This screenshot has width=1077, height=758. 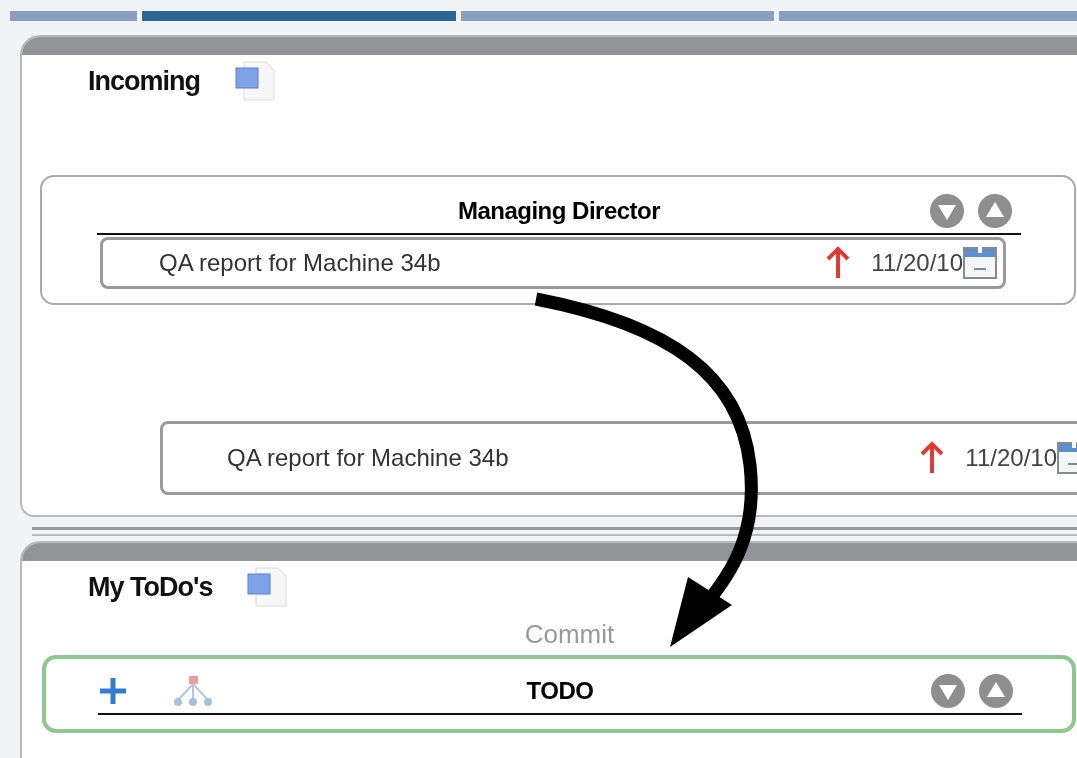 What do you see at coordinates (554, 531) in the screenshot?
I see `splitter` at bounding box center [554, 531].